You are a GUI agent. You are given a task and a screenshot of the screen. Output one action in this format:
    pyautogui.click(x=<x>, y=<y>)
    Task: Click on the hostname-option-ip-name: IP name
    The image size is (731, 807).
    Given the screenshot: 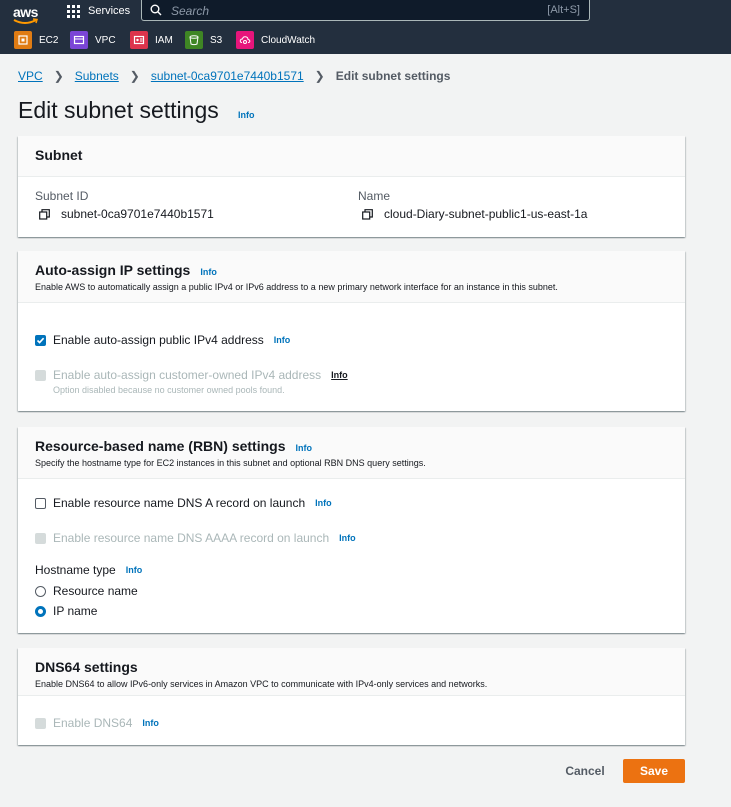 What is the action you would take?
    pyautogui.click(x=66, y=611)
    